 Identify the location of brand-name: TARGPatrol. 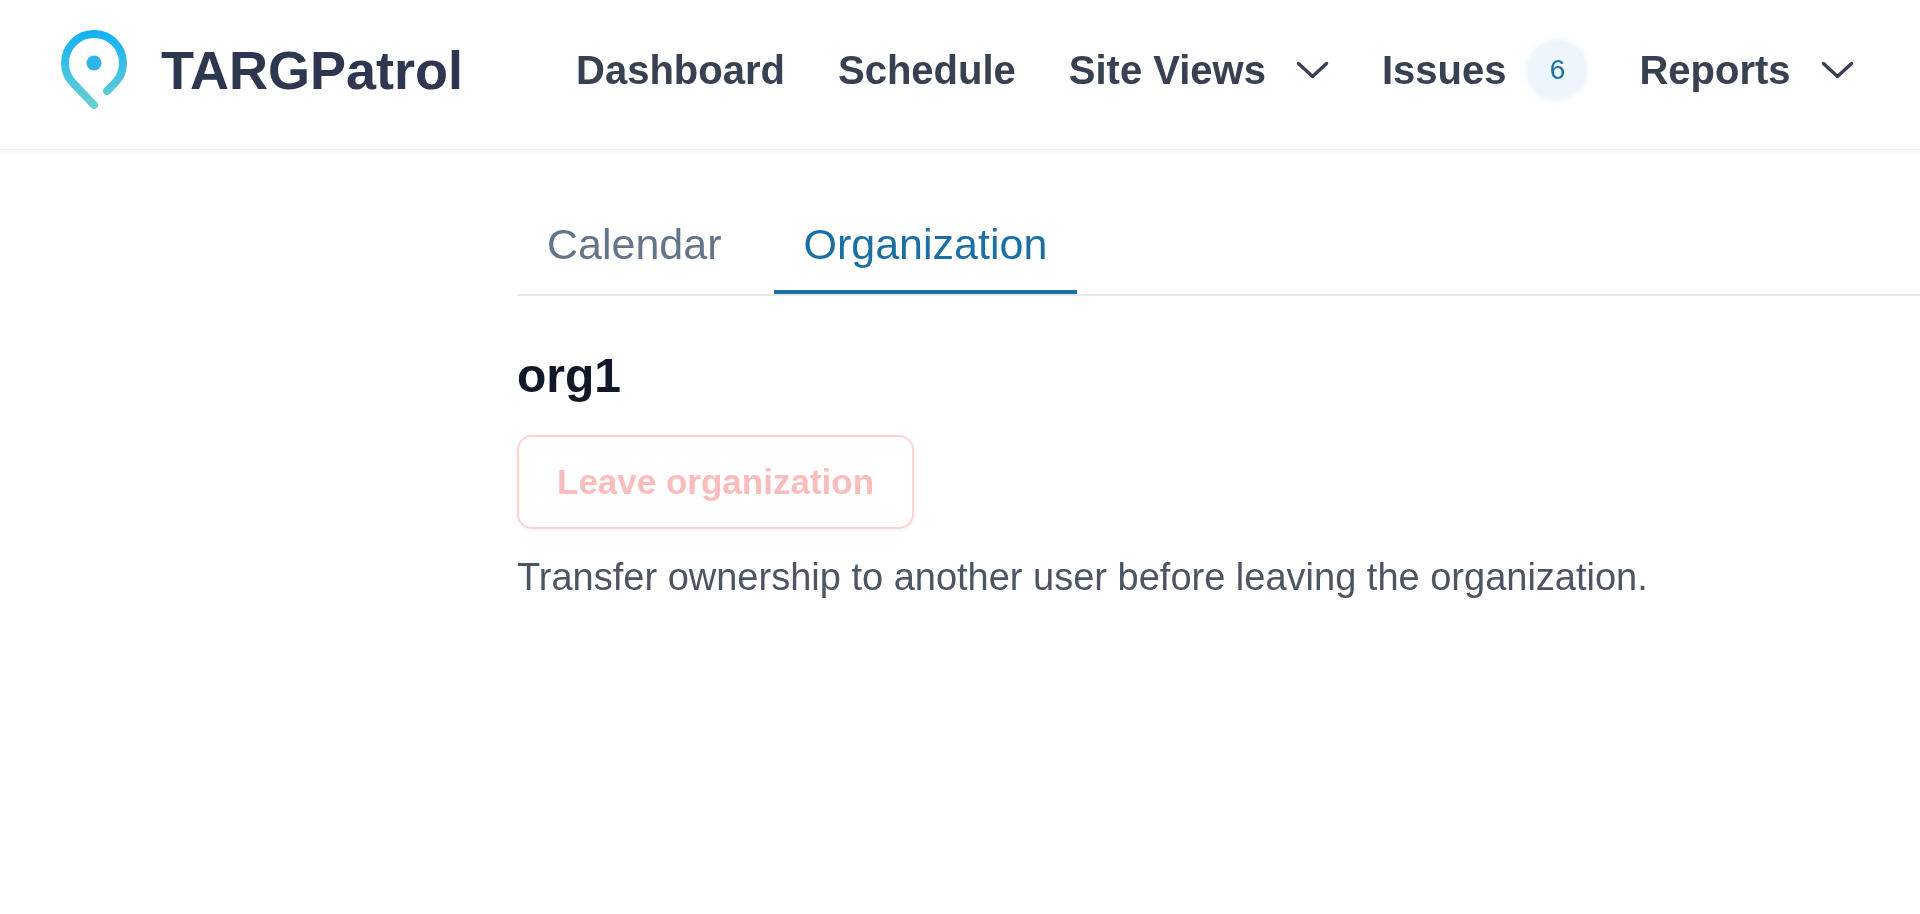
(312, 70).